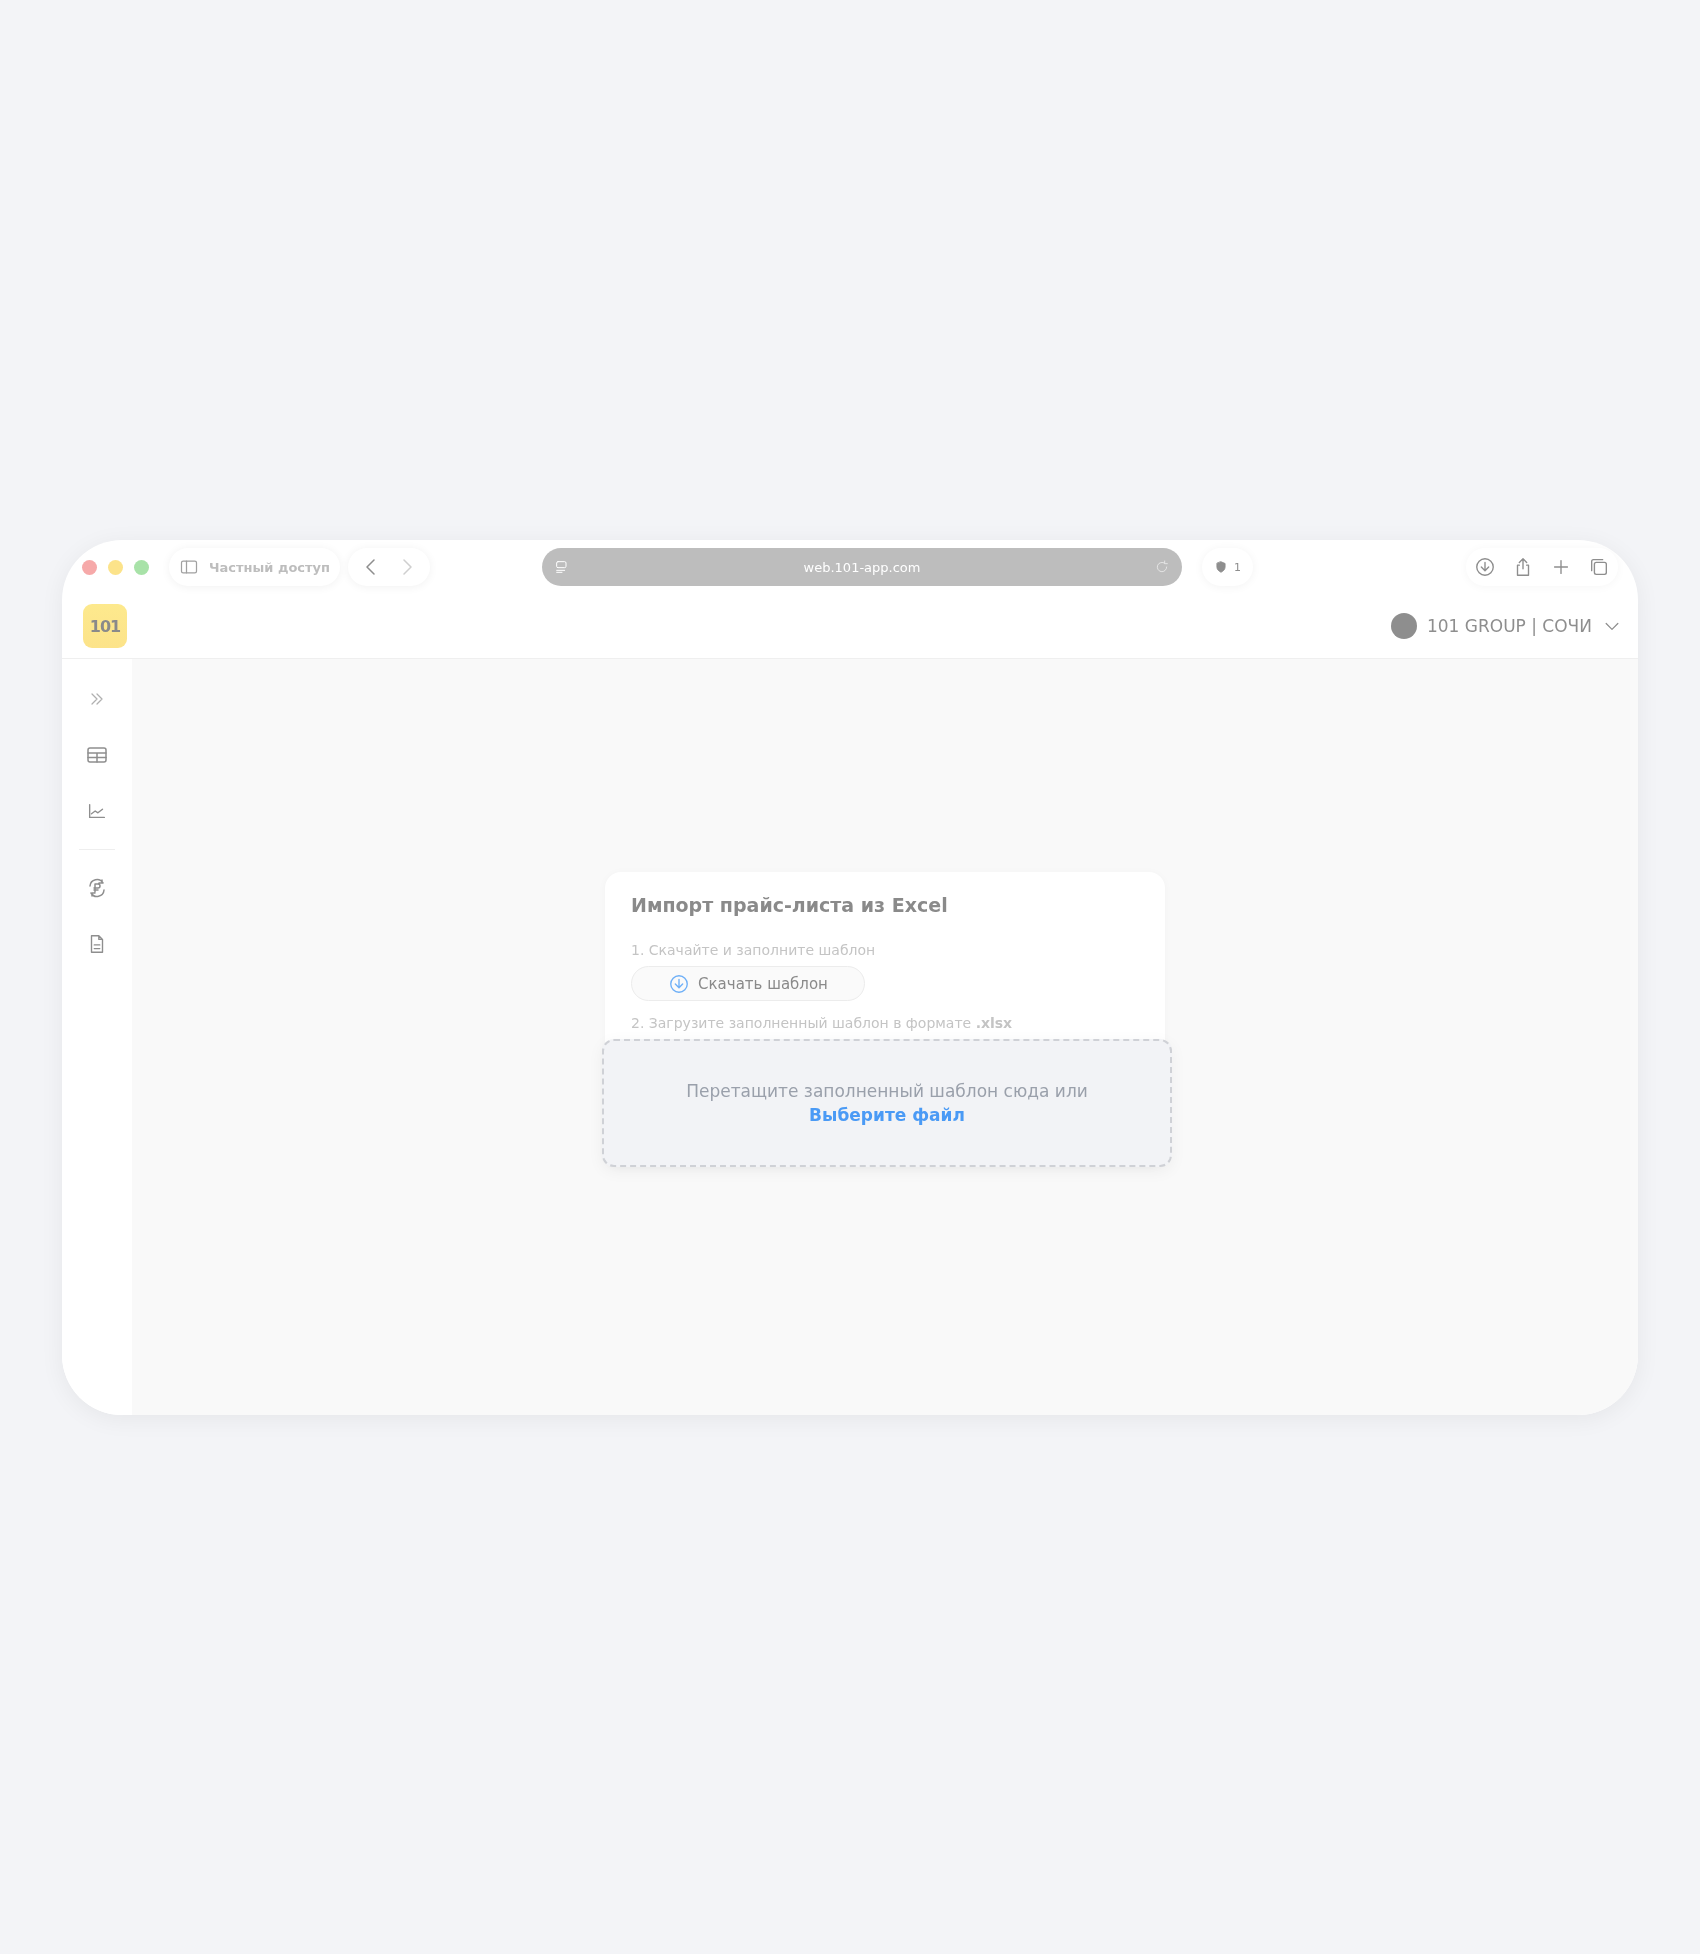  Describe the element at coordinates (141, 567) in the screenshot. I see `zoom-button` at that location.